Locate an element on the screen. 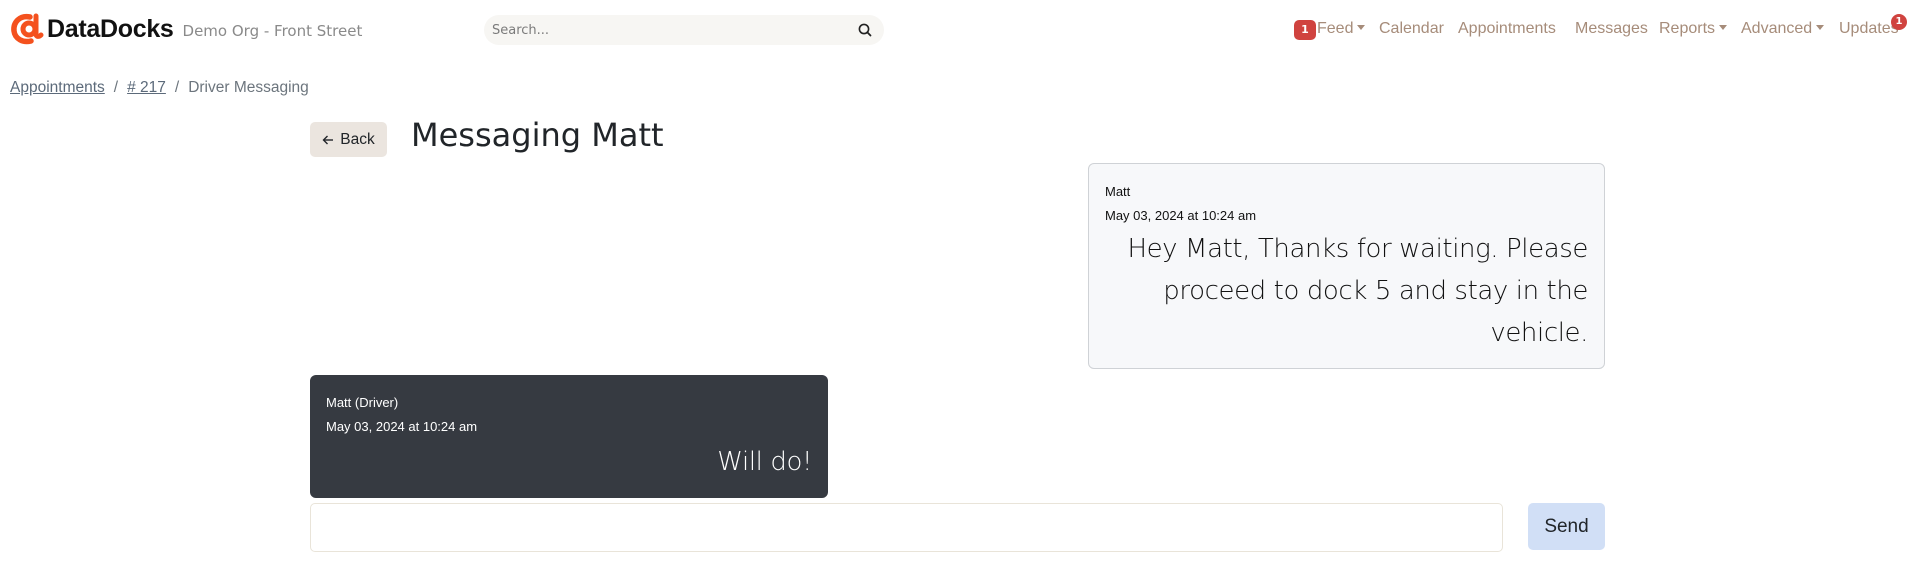 Image resolution: width=1915 pixels, height=577 pixels. breadcrumb-appointment-217: # 217 is located at coordinates (146, 87).